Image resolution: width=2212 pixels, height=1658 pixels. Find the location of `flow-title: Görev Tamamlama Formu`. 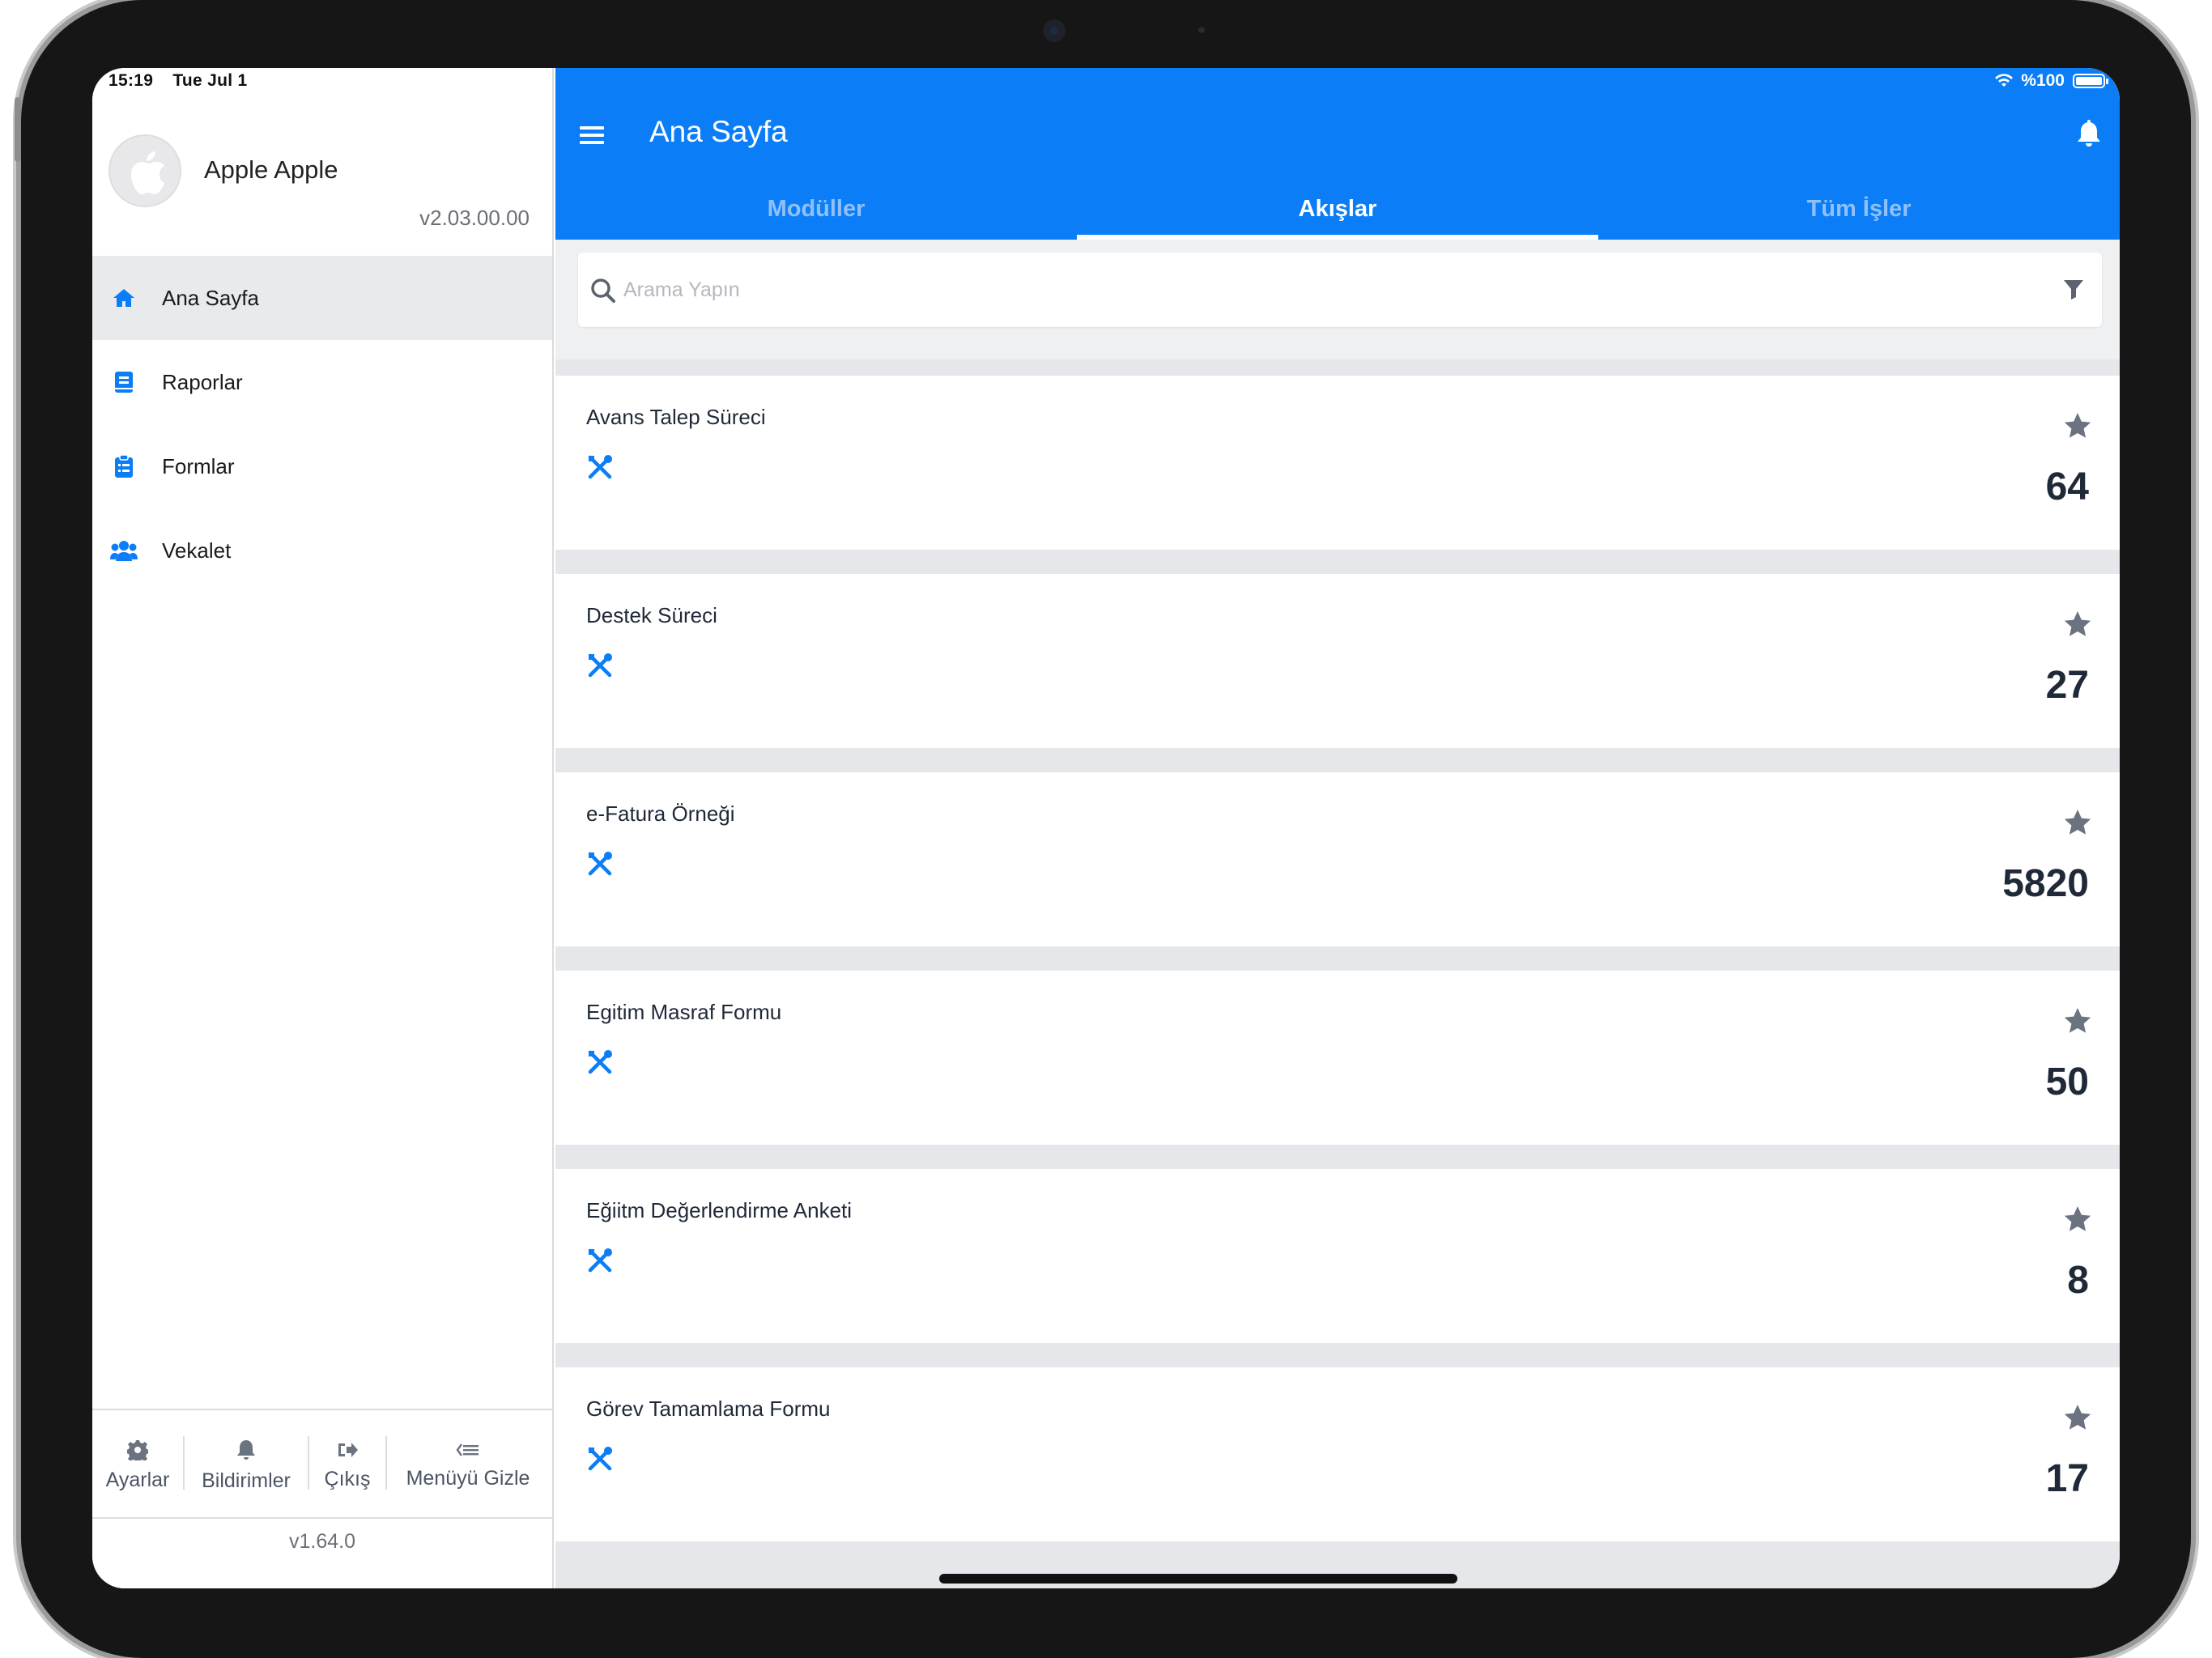

flow-title: Görev Tamamlama Formu is located at coordinates (708, 1409).